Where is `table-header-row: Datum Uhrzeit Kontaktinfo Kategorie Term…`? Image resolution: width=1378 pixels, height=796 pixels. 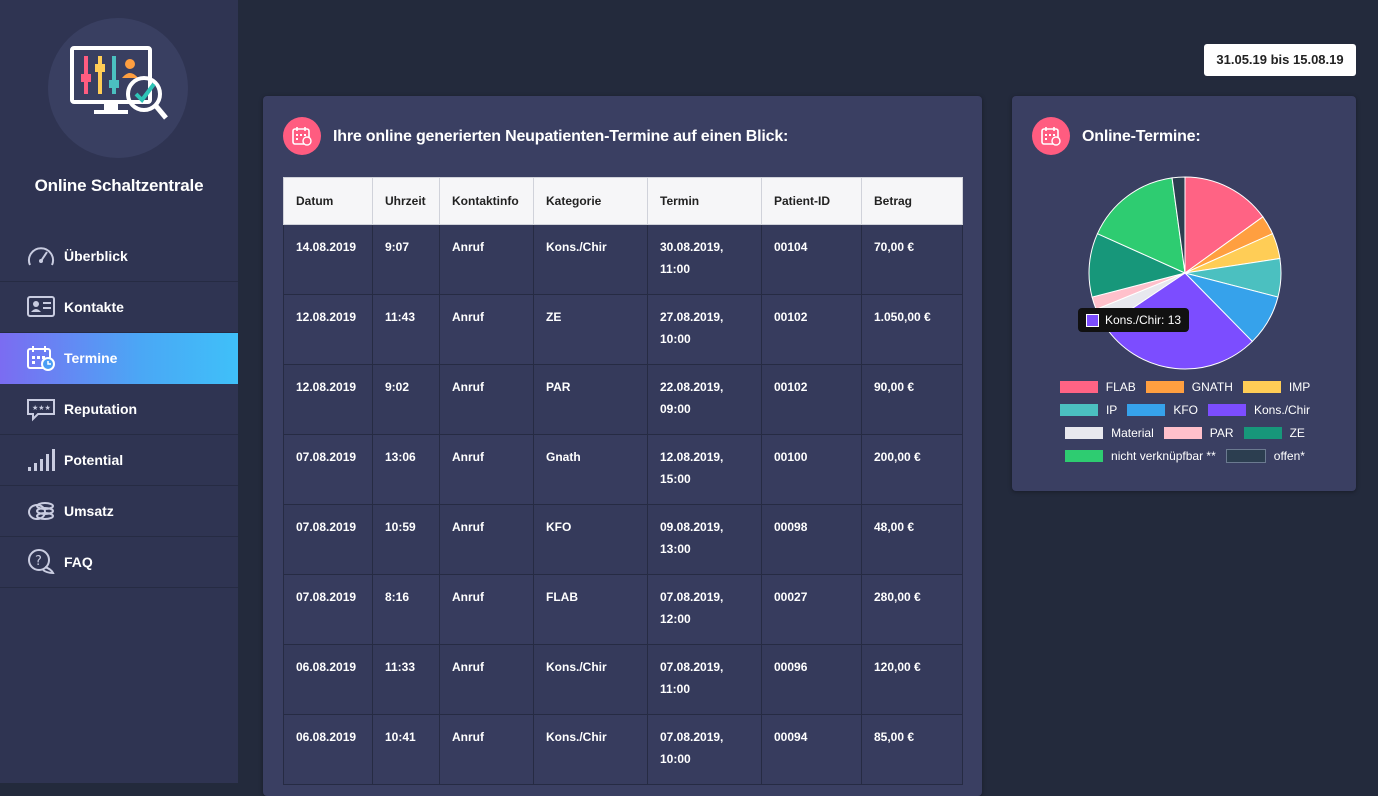 table-header-row: Datum Uhrzeit Kontaktinfo Kategorie Term… is located at coordinates (623, 201).